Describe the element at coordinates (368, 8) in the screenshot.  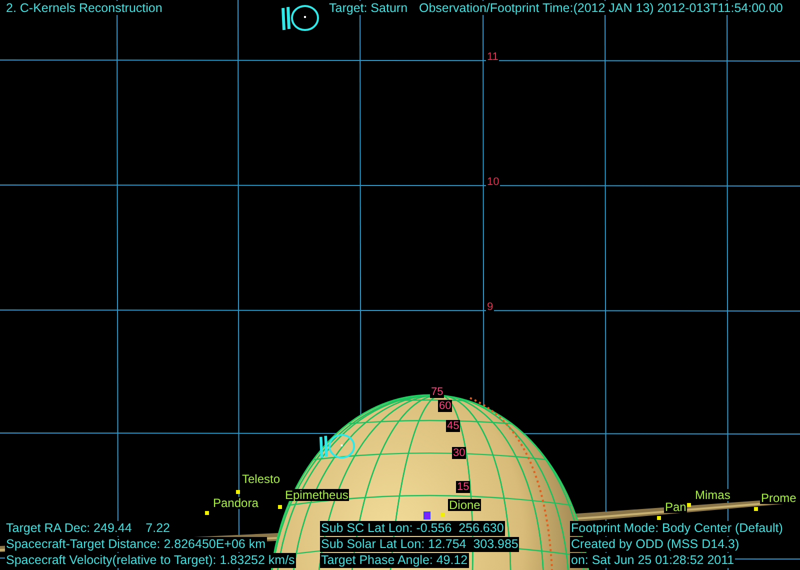
I see `target-label: Target: Saturn` at that location.